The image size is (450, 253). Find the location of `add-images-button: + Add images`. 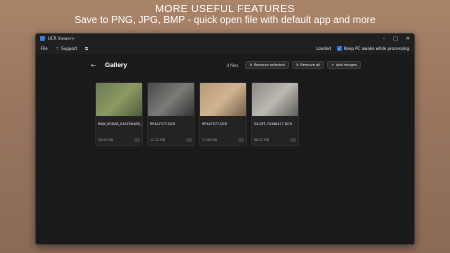

add-images-button: + Add images is located at coordinates (344, 65).